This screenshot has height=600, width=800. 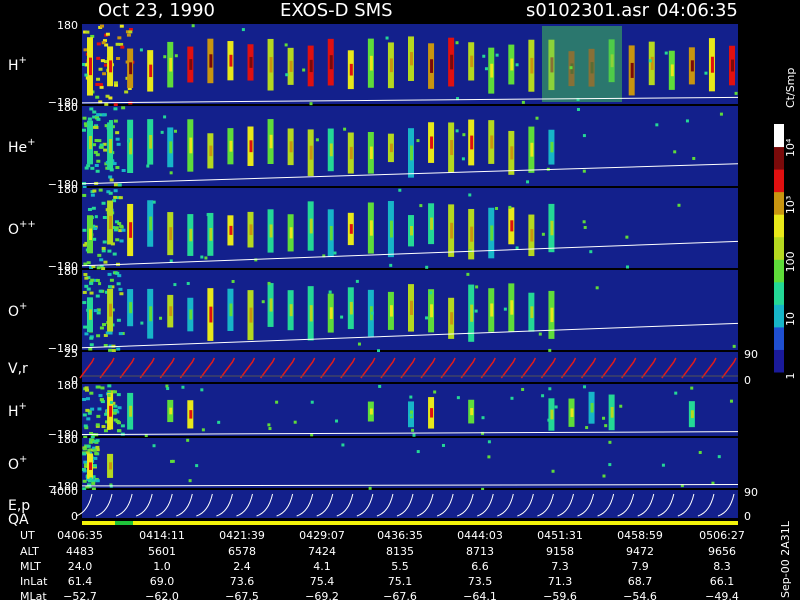 What do you see at coordinates (383, 504) in the screenshot?
I see `panel-7: E,p40000900` at bounding box center [383, 504].